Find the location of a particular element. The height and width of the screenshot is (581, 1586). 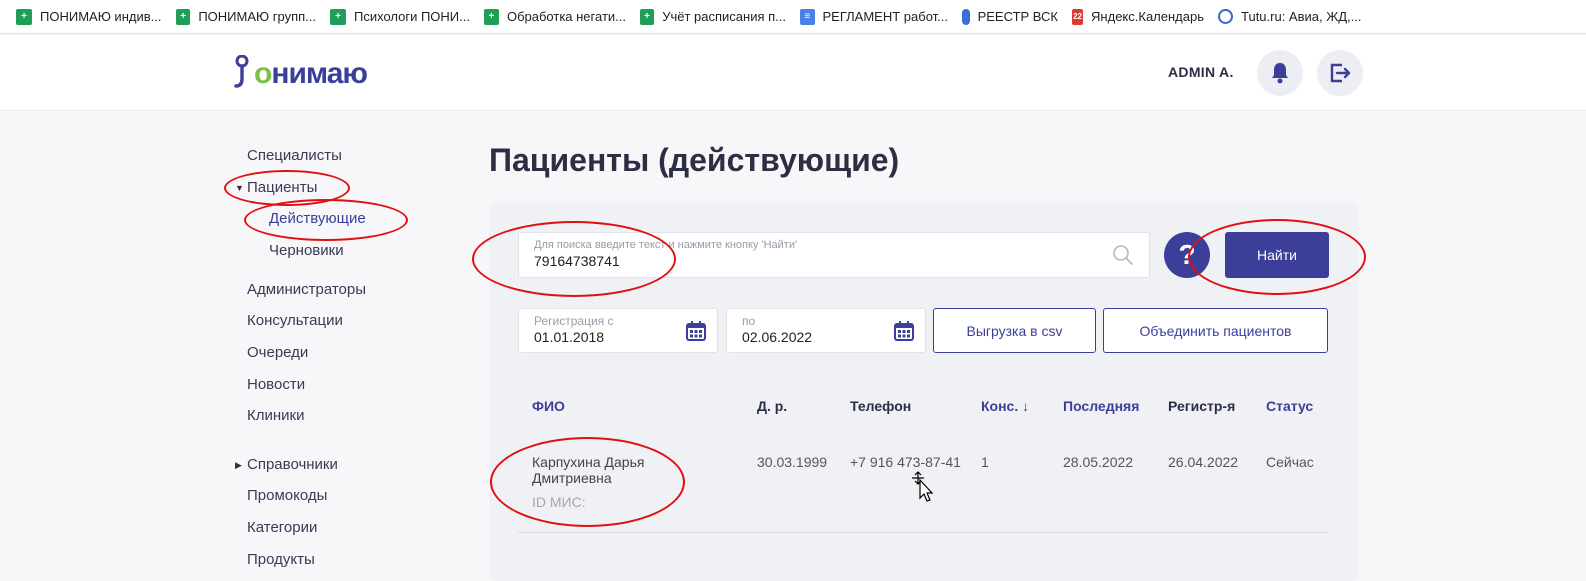

logout-button is located at coordinates (1340, 73).